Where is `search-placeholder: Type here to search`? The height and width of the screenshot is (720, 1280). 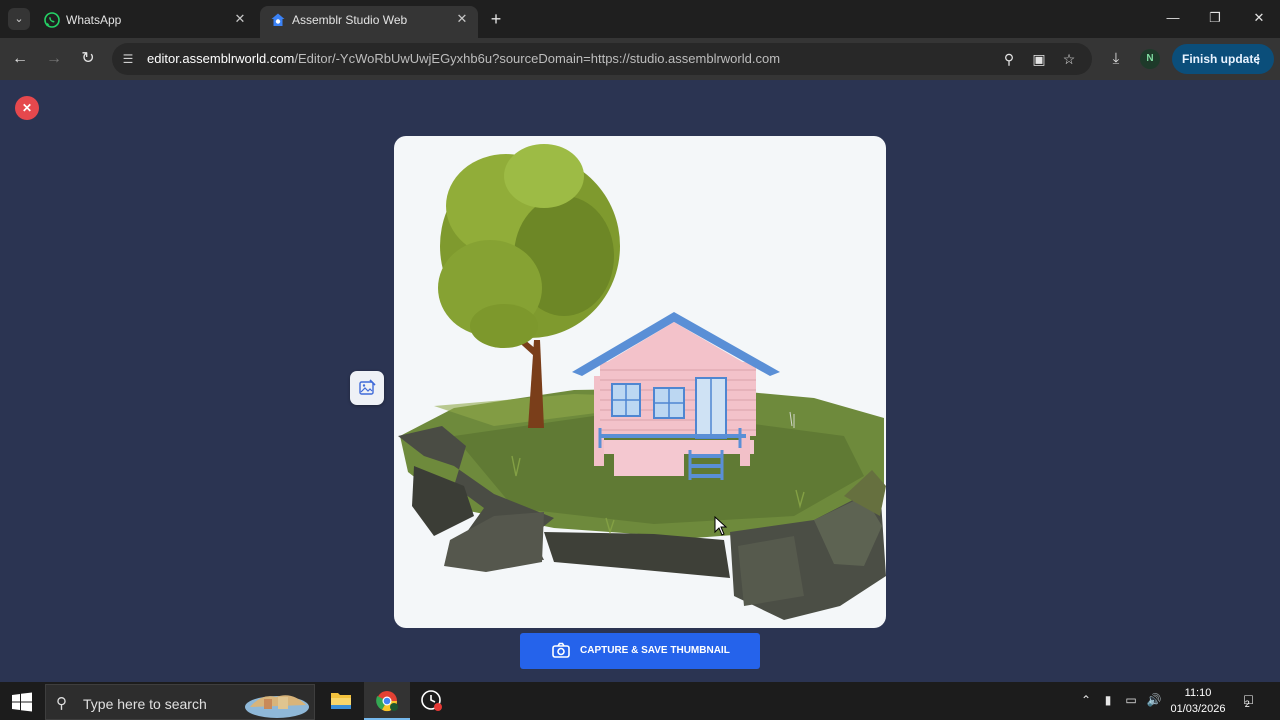 search-placeholder: Type here to search is located at coordinates (145, 704).